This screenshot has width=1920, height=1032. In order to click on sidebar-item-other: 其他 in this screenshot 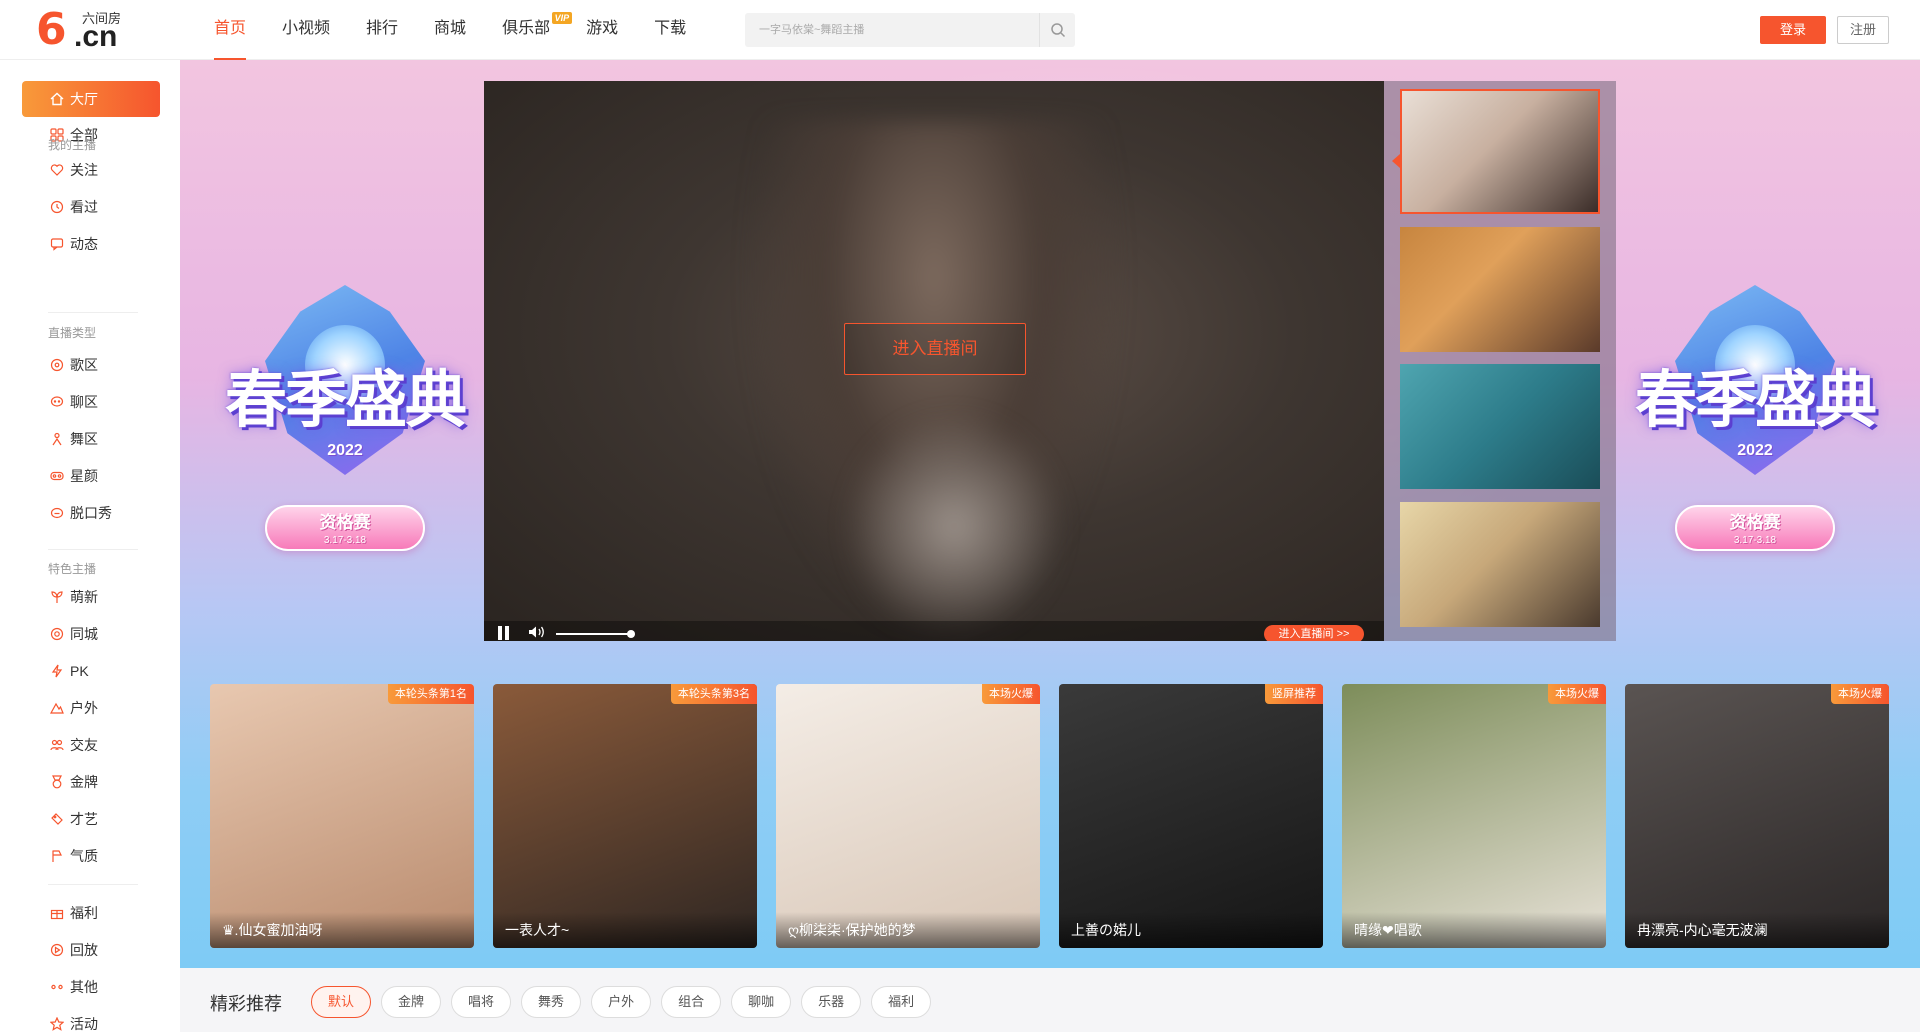, I will do `click(91, 987)`.